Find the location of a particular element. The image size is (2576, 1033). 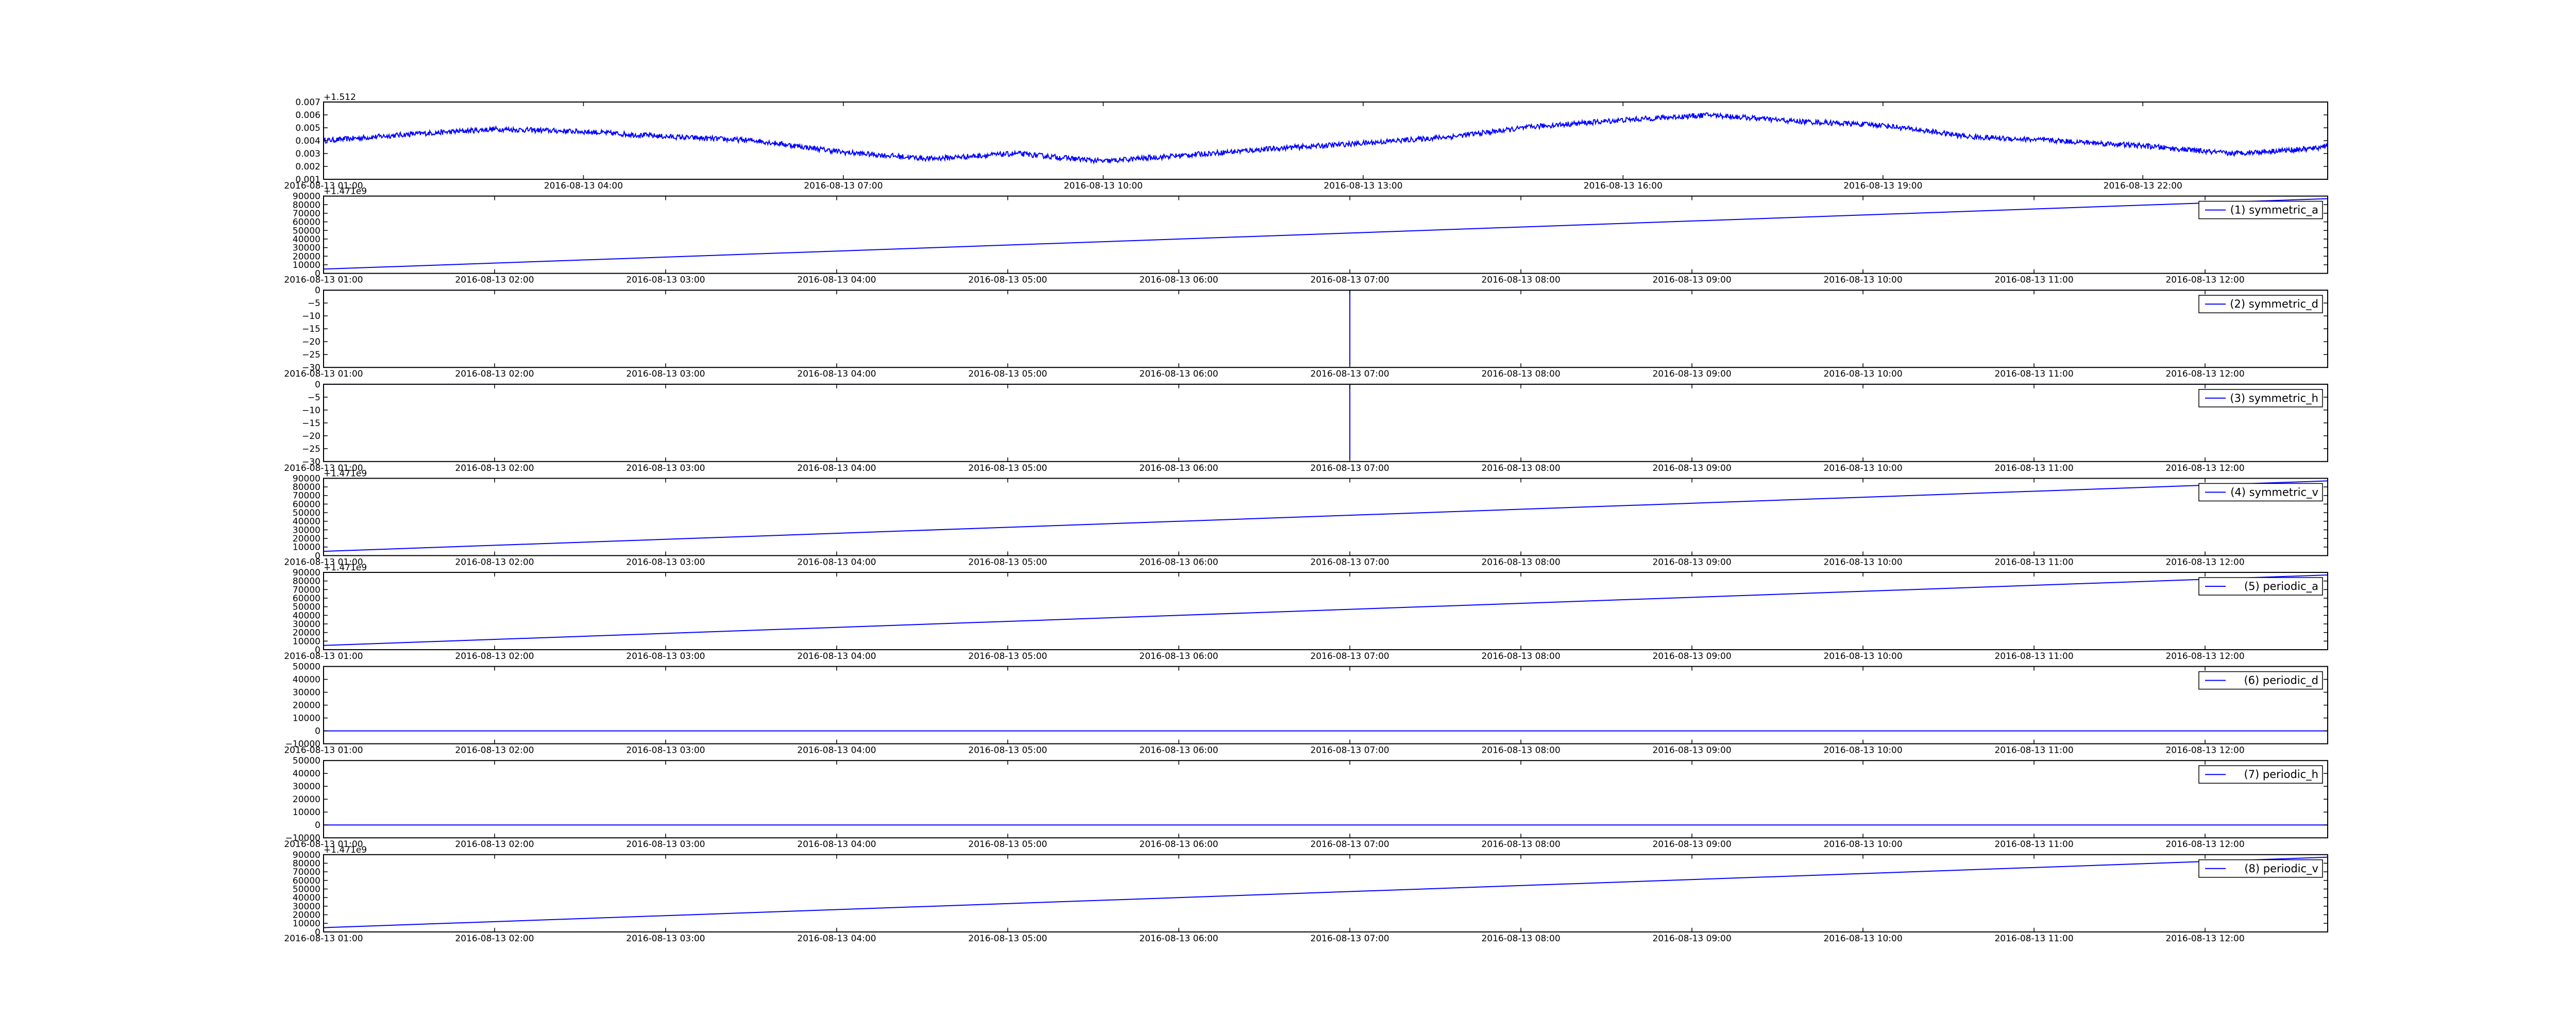

y-tick-label: 0.003 is located at coordinates (307, 154).